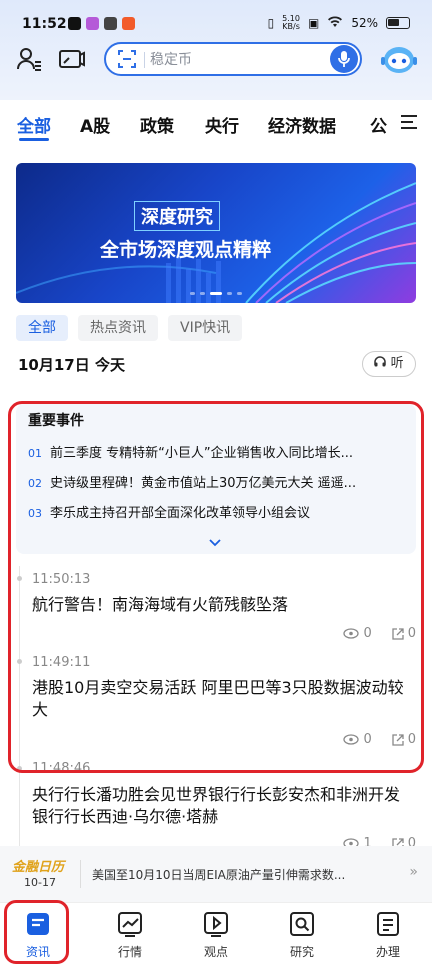 This screenshot has width=432, height=964. Describe the element at coordinates (380, 361) in the screenshot. I see `headphones-icon` at that location.